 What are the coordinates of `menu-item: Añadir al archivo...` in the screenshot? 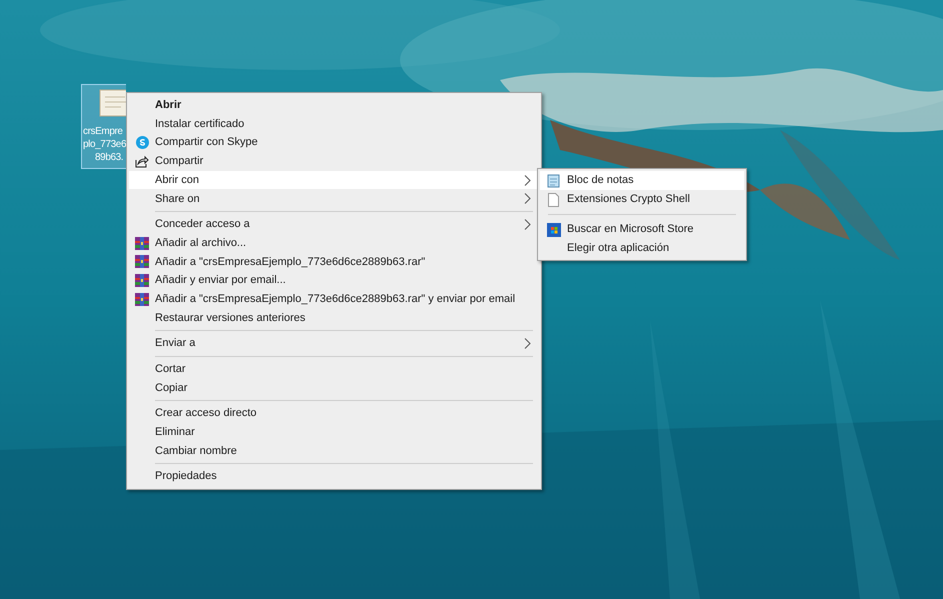 It's located at (334, 243).